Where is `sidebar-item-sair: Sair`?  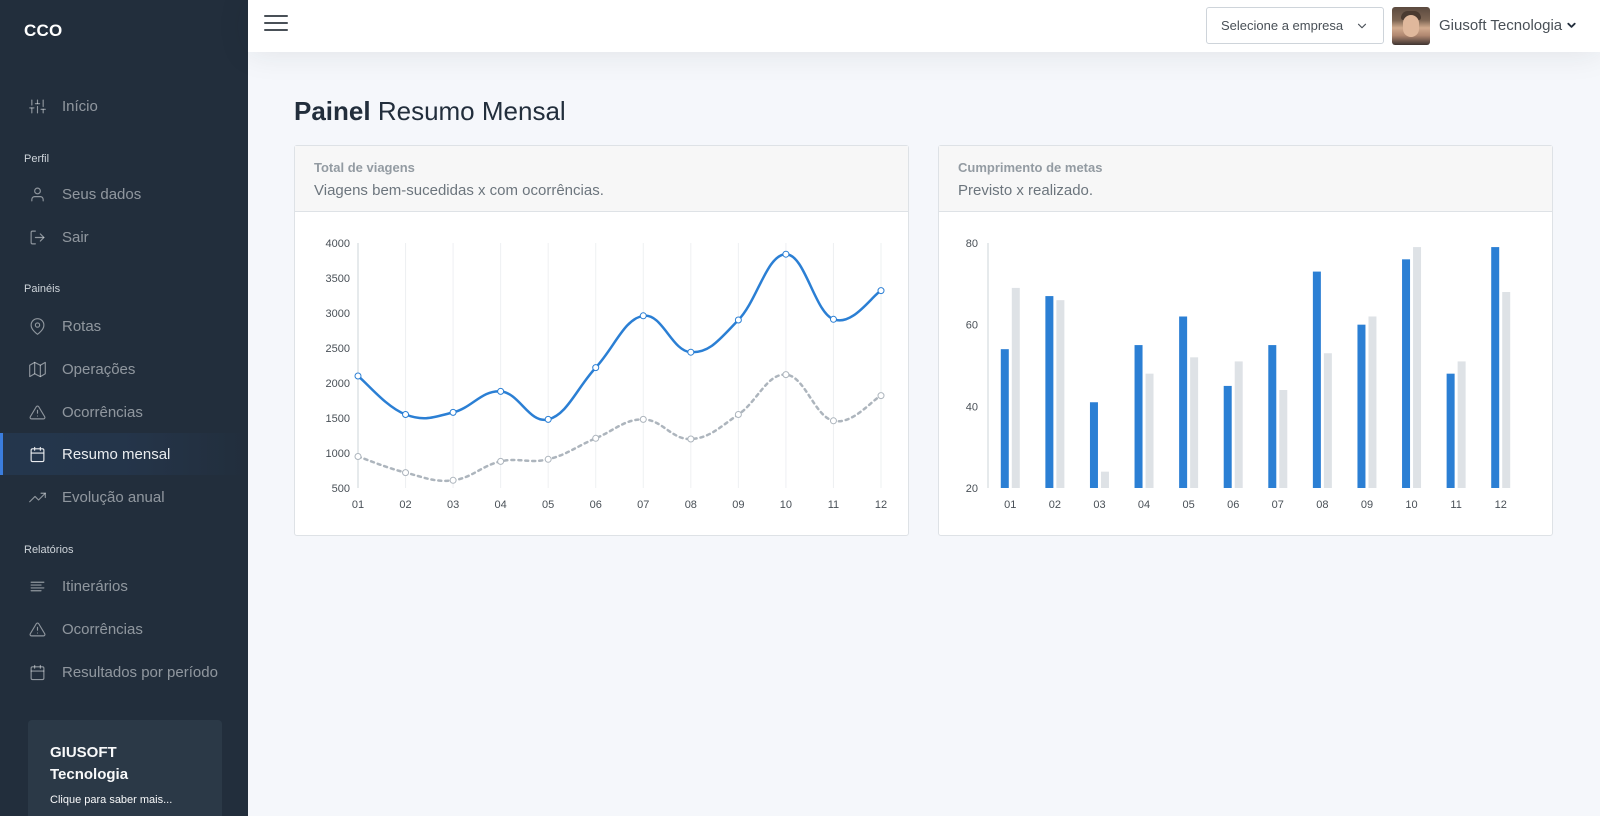
sidebar-item-sair: Sair is located at coordinates (124, 237).